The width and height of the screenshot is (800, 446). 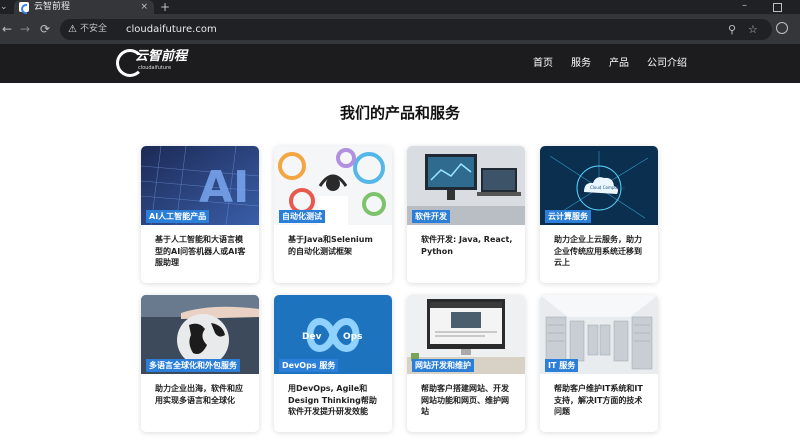 What do you see at coordinates (598, 251) in the screenshot?
I see `card-description: 助力企业上云服务，助力企业传统应用系统迁移到云上` at bounding box center [598, 251].